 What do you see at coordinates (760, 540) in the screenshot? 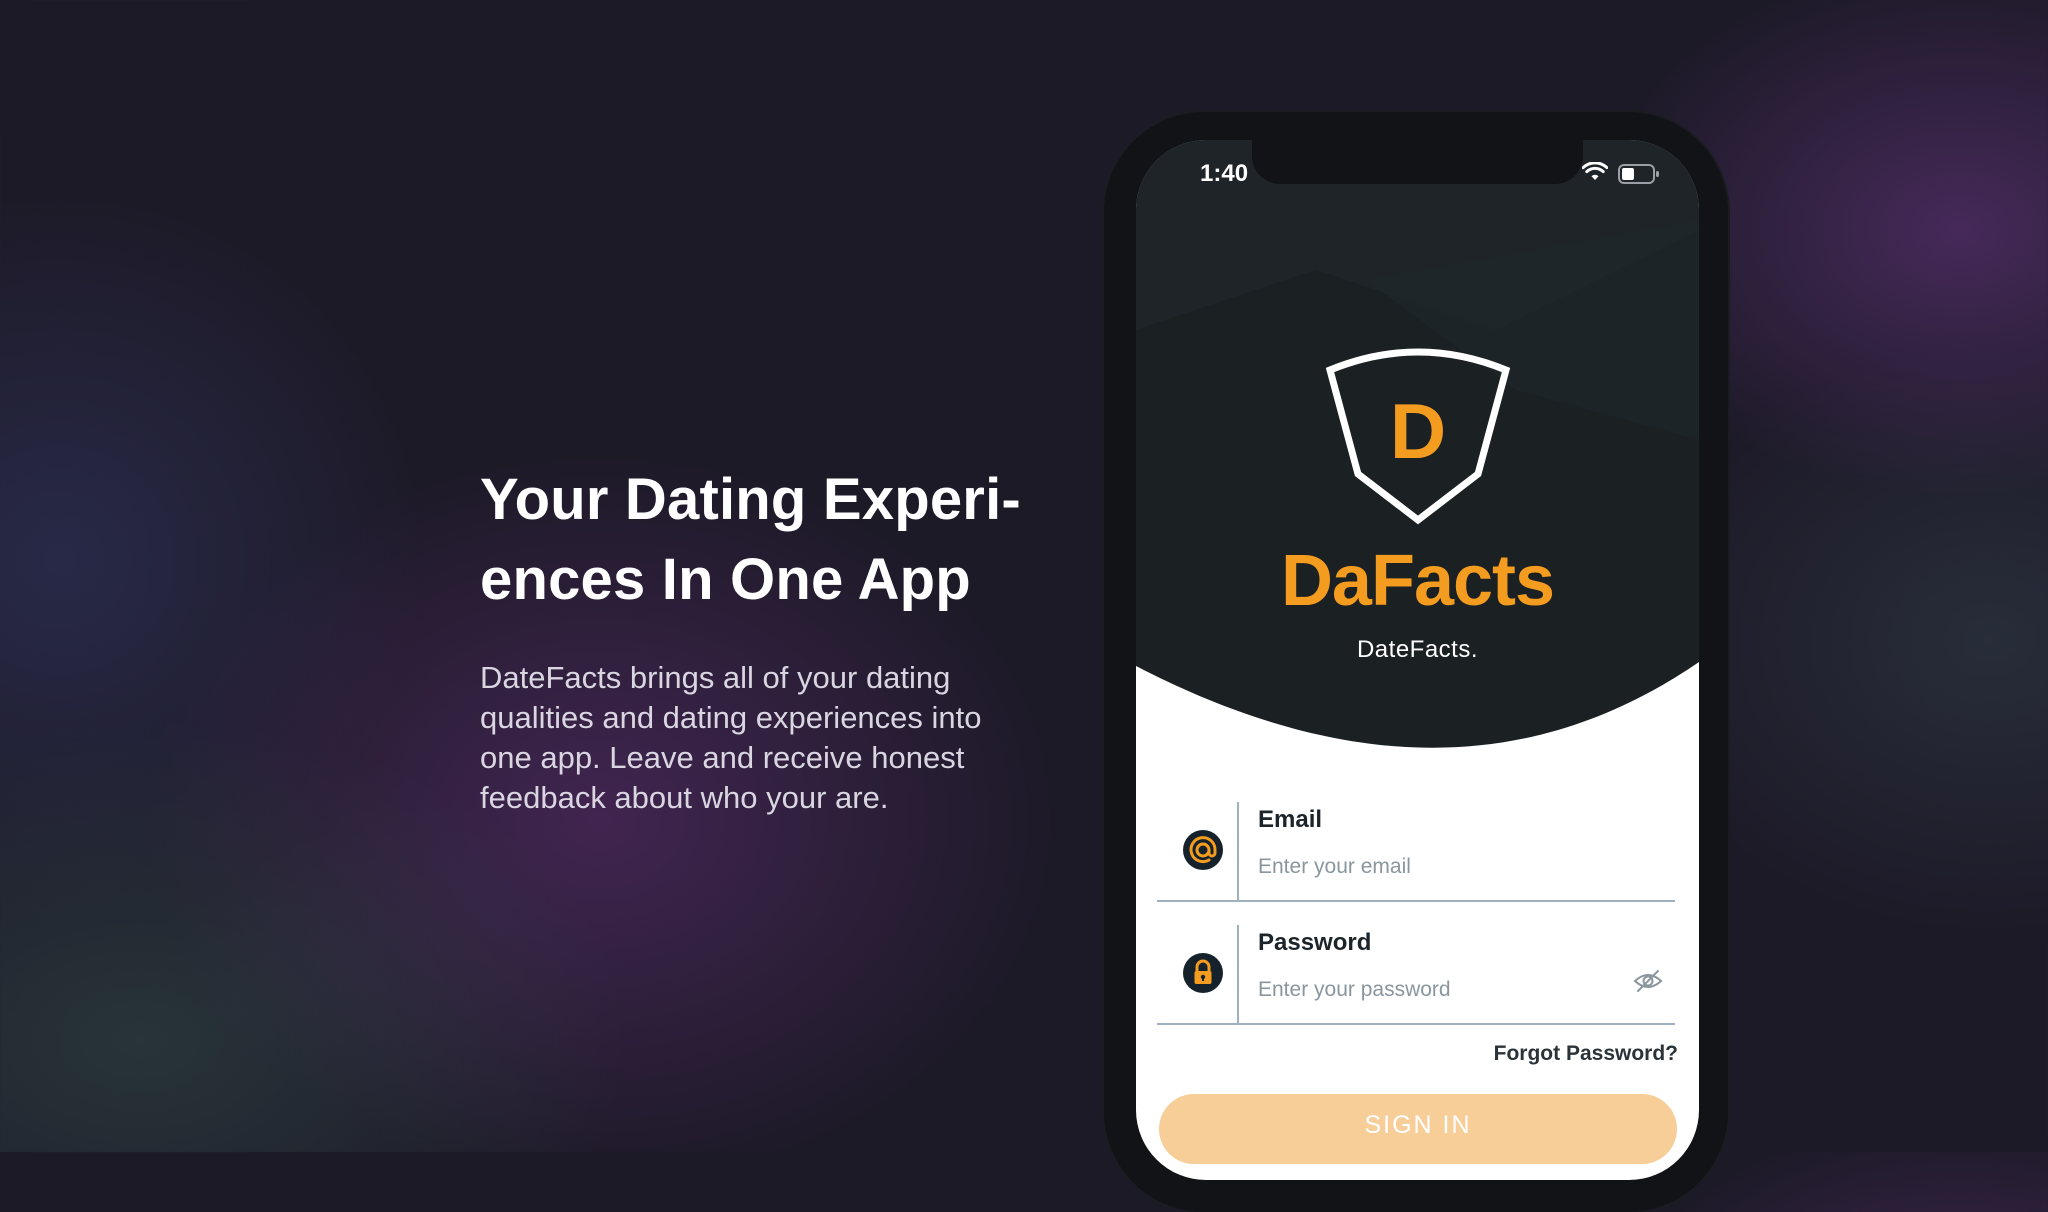
I see `promo-headline: Your Dating Experi- ences In One App` at bounding box center [760, 540].